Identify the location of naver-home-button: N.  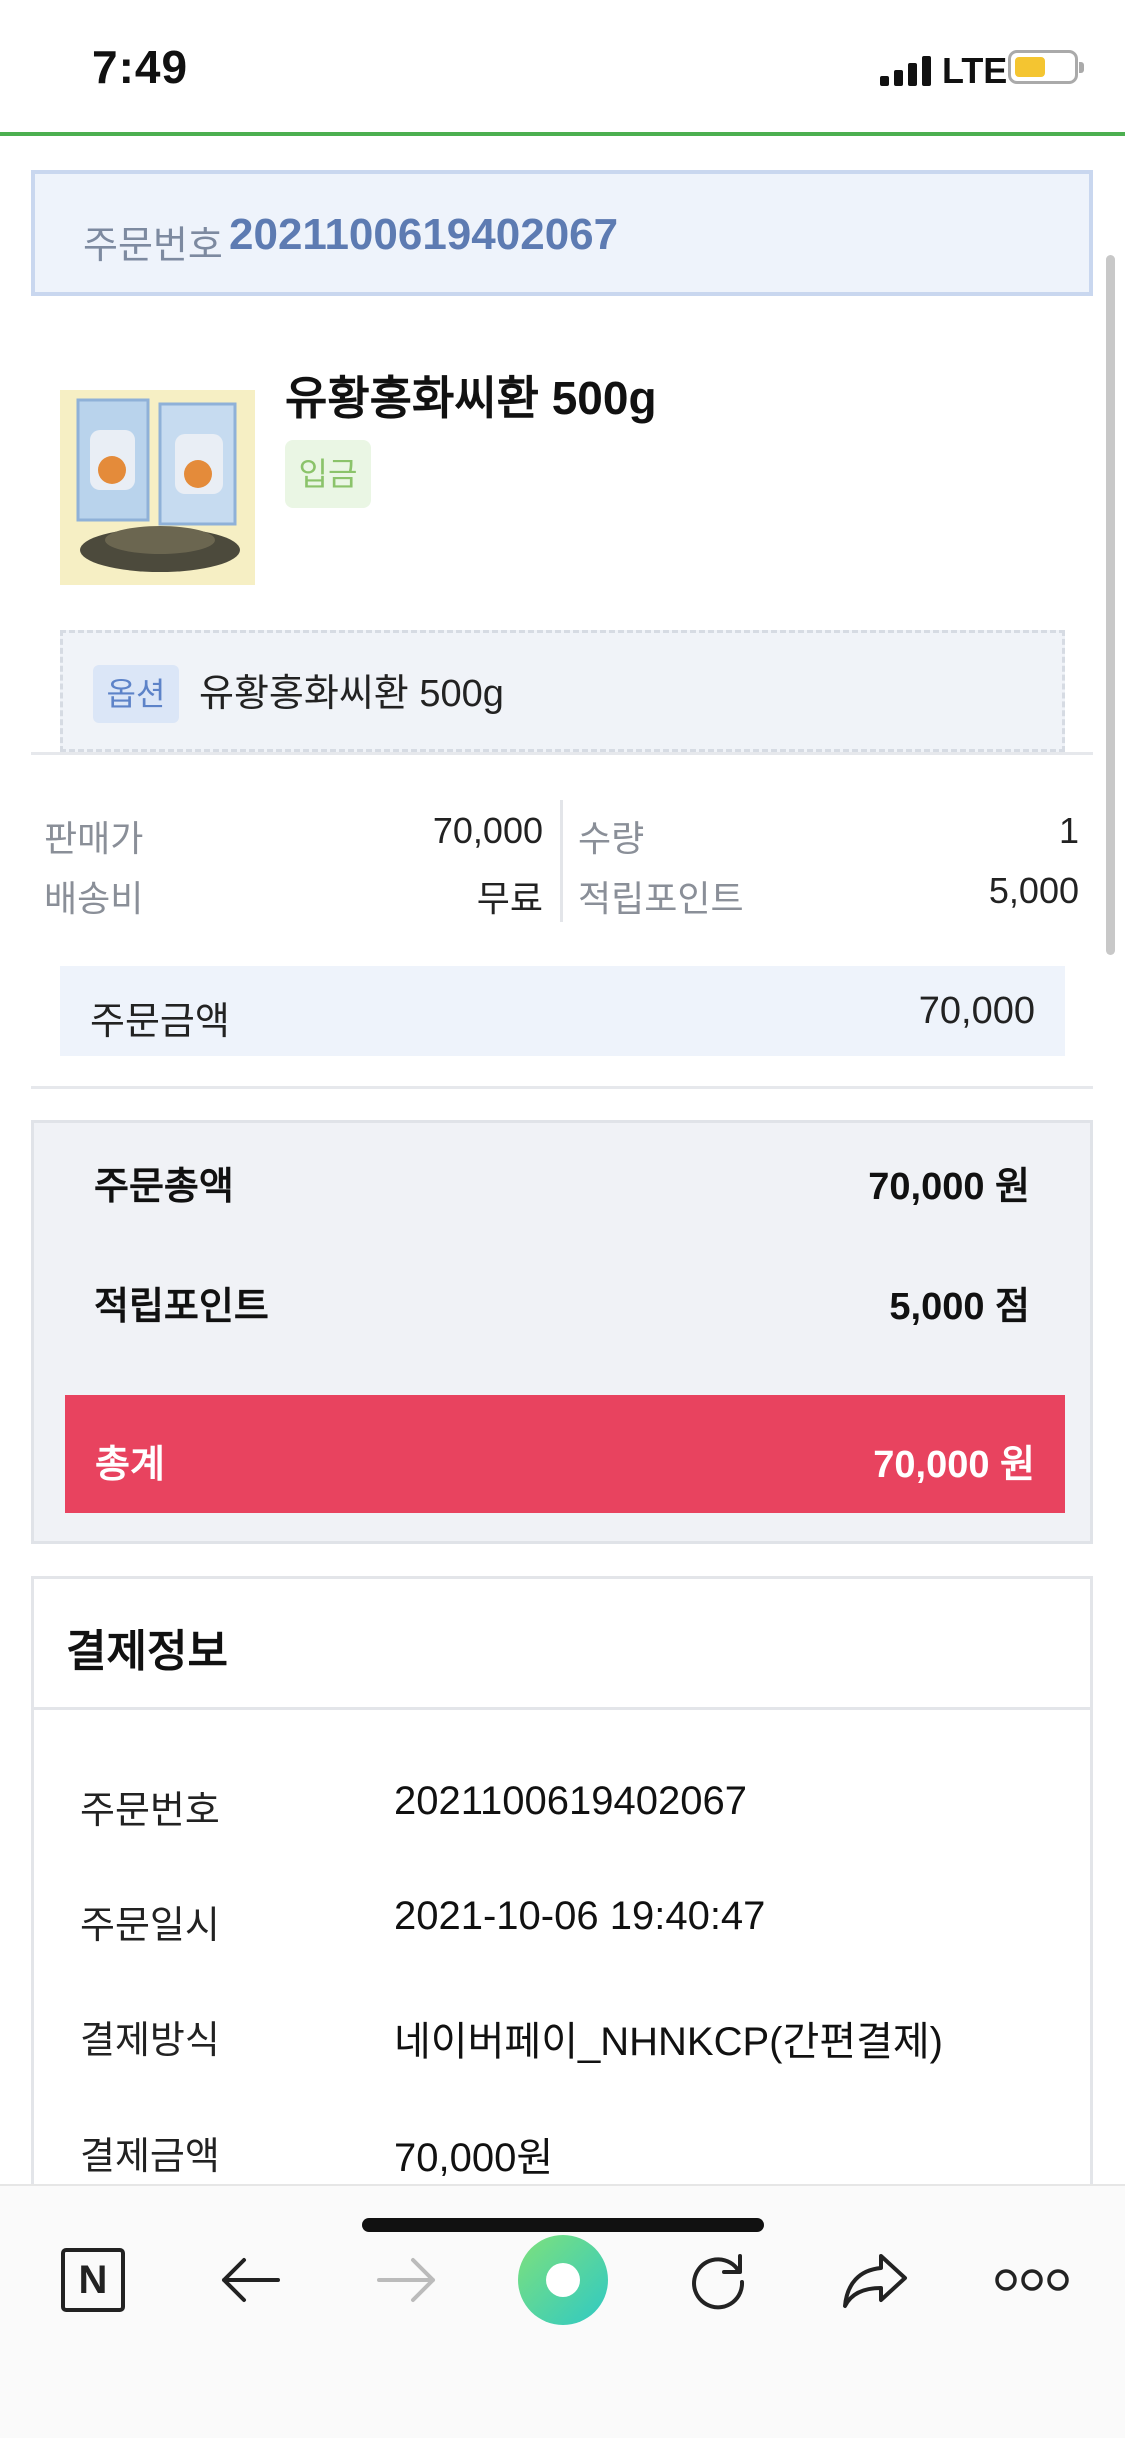
(93, 2280).